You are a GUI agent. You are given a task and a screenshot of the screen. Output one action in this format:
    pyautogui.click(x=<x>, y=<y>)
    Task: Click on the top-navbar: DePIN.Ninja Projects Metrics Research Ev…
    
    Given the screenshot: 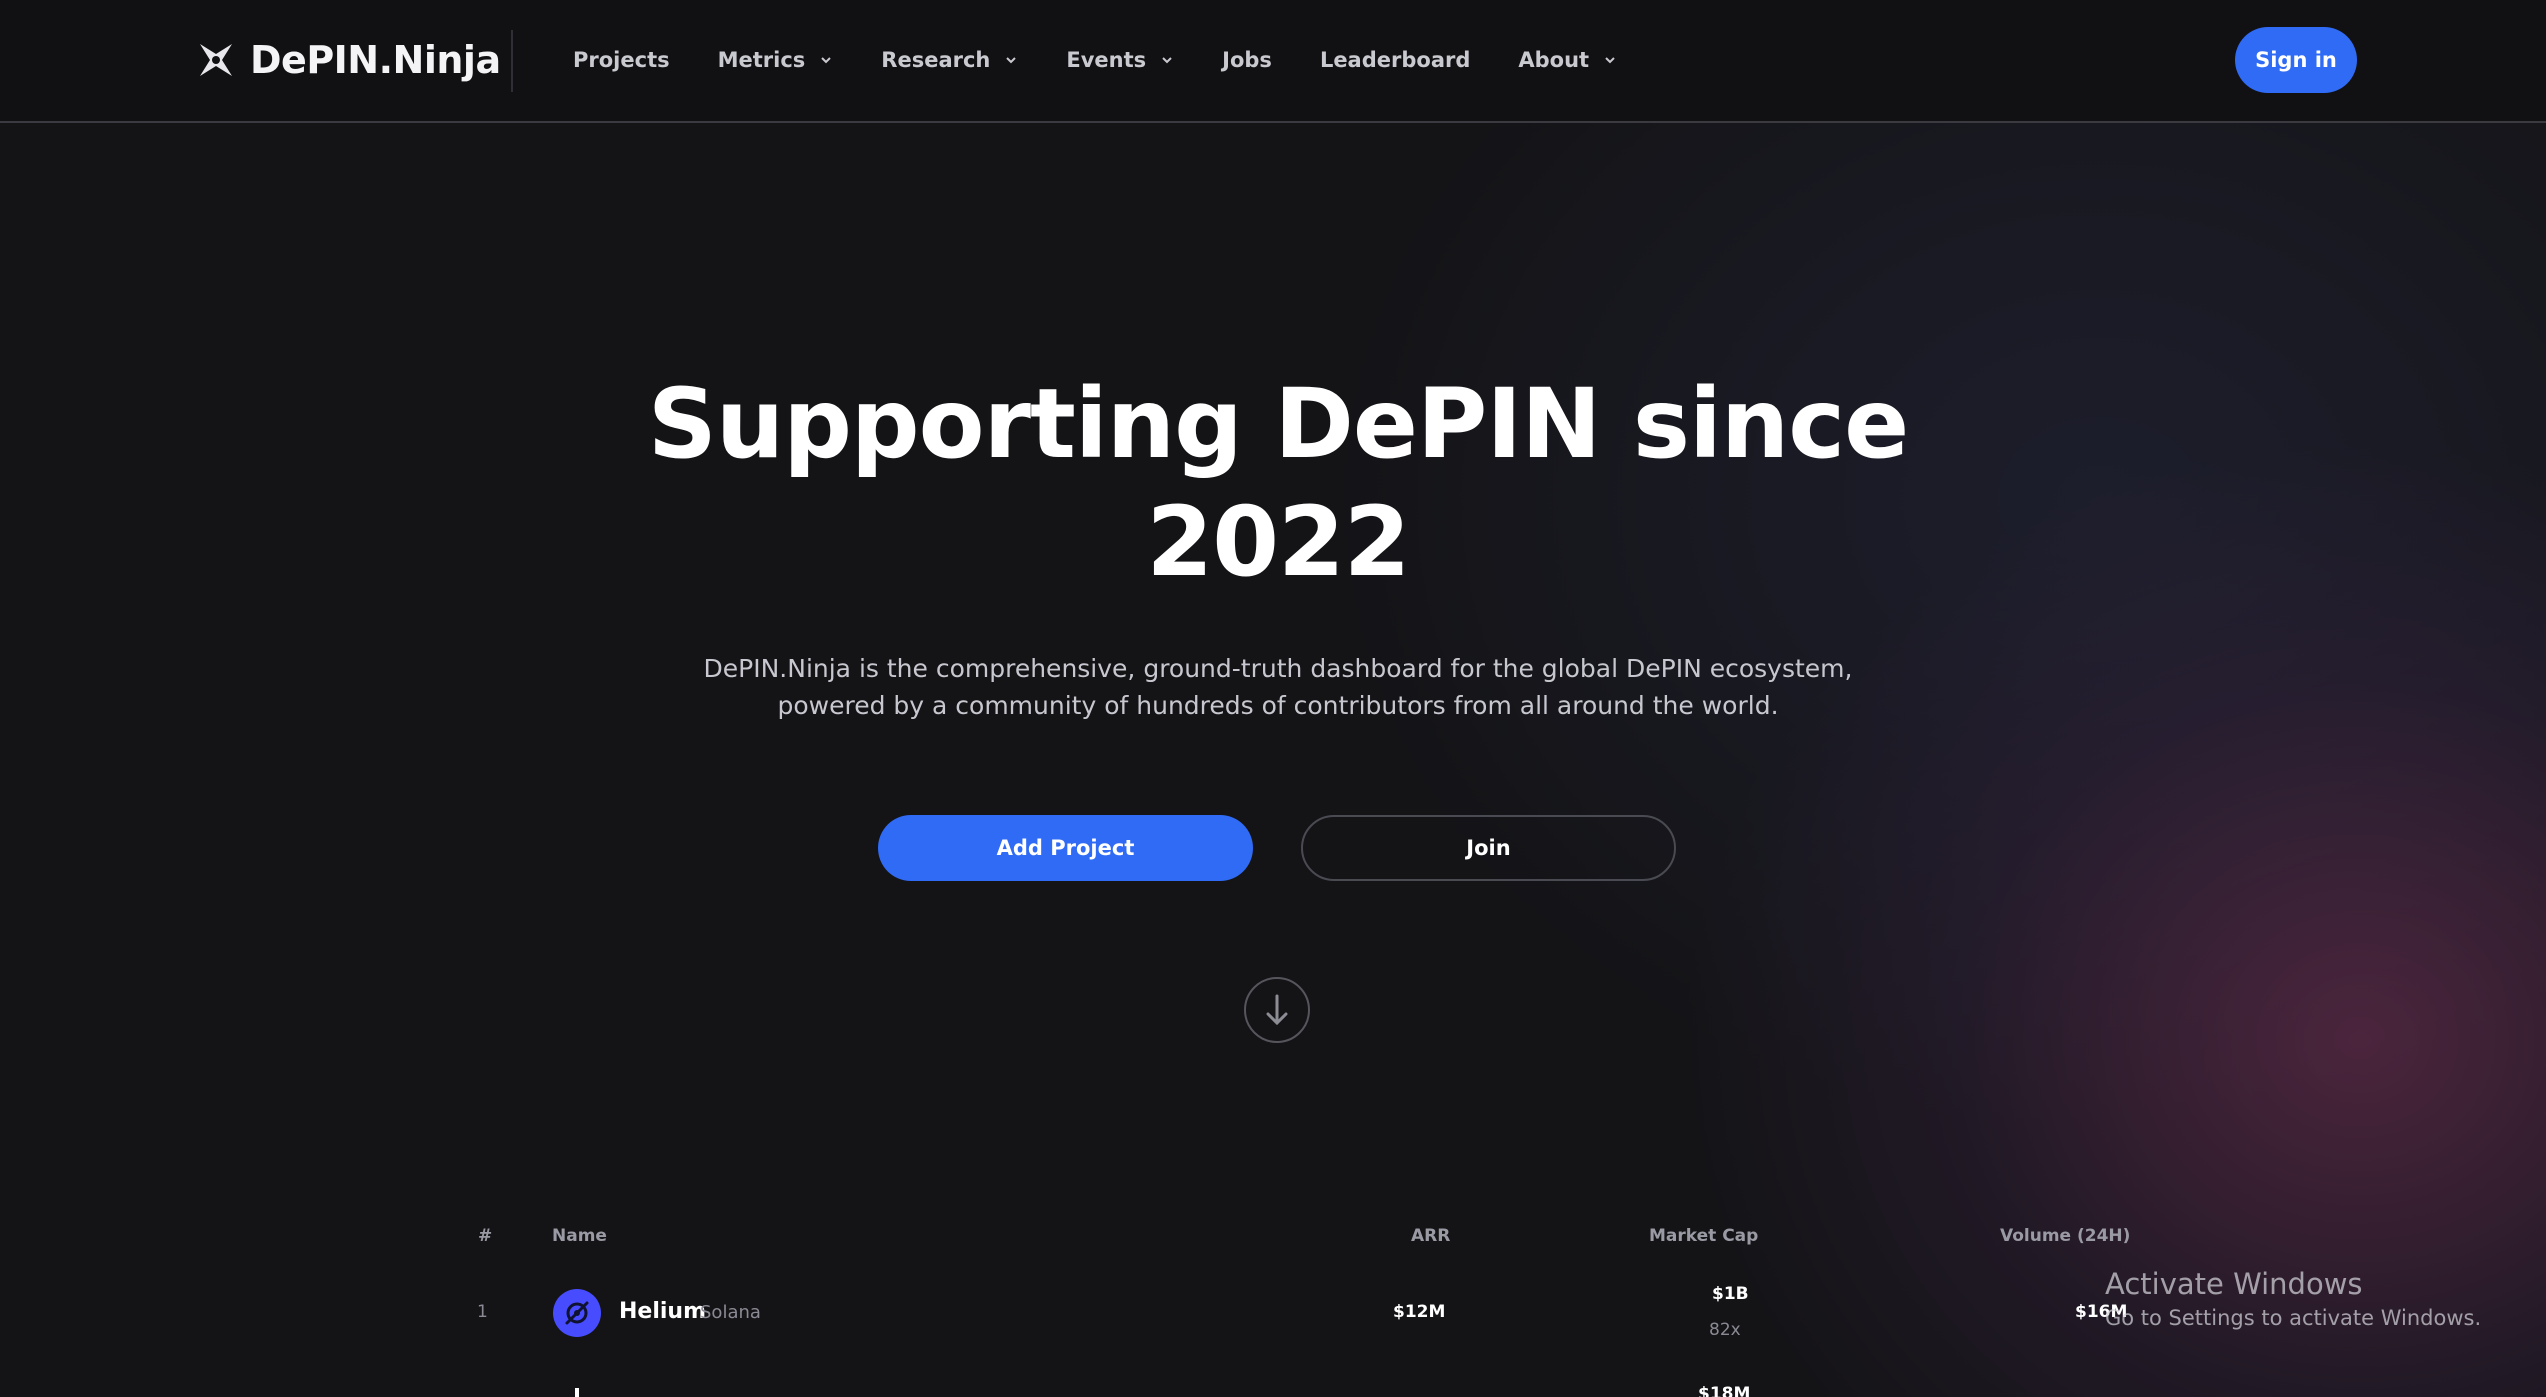 What is the action you would take?
    pyautogui.click(x=1273, y=61)
    